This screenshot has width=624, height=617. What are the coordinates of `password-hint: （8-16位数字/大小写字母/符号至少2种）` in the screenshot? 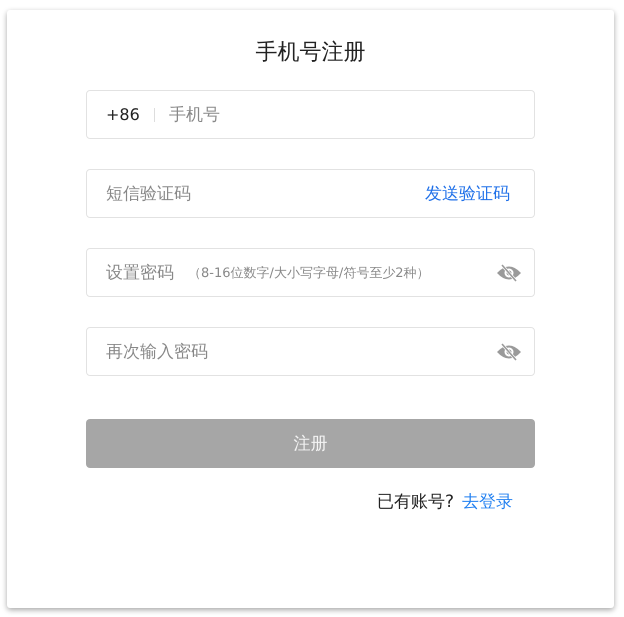 It's located at (309, 273).